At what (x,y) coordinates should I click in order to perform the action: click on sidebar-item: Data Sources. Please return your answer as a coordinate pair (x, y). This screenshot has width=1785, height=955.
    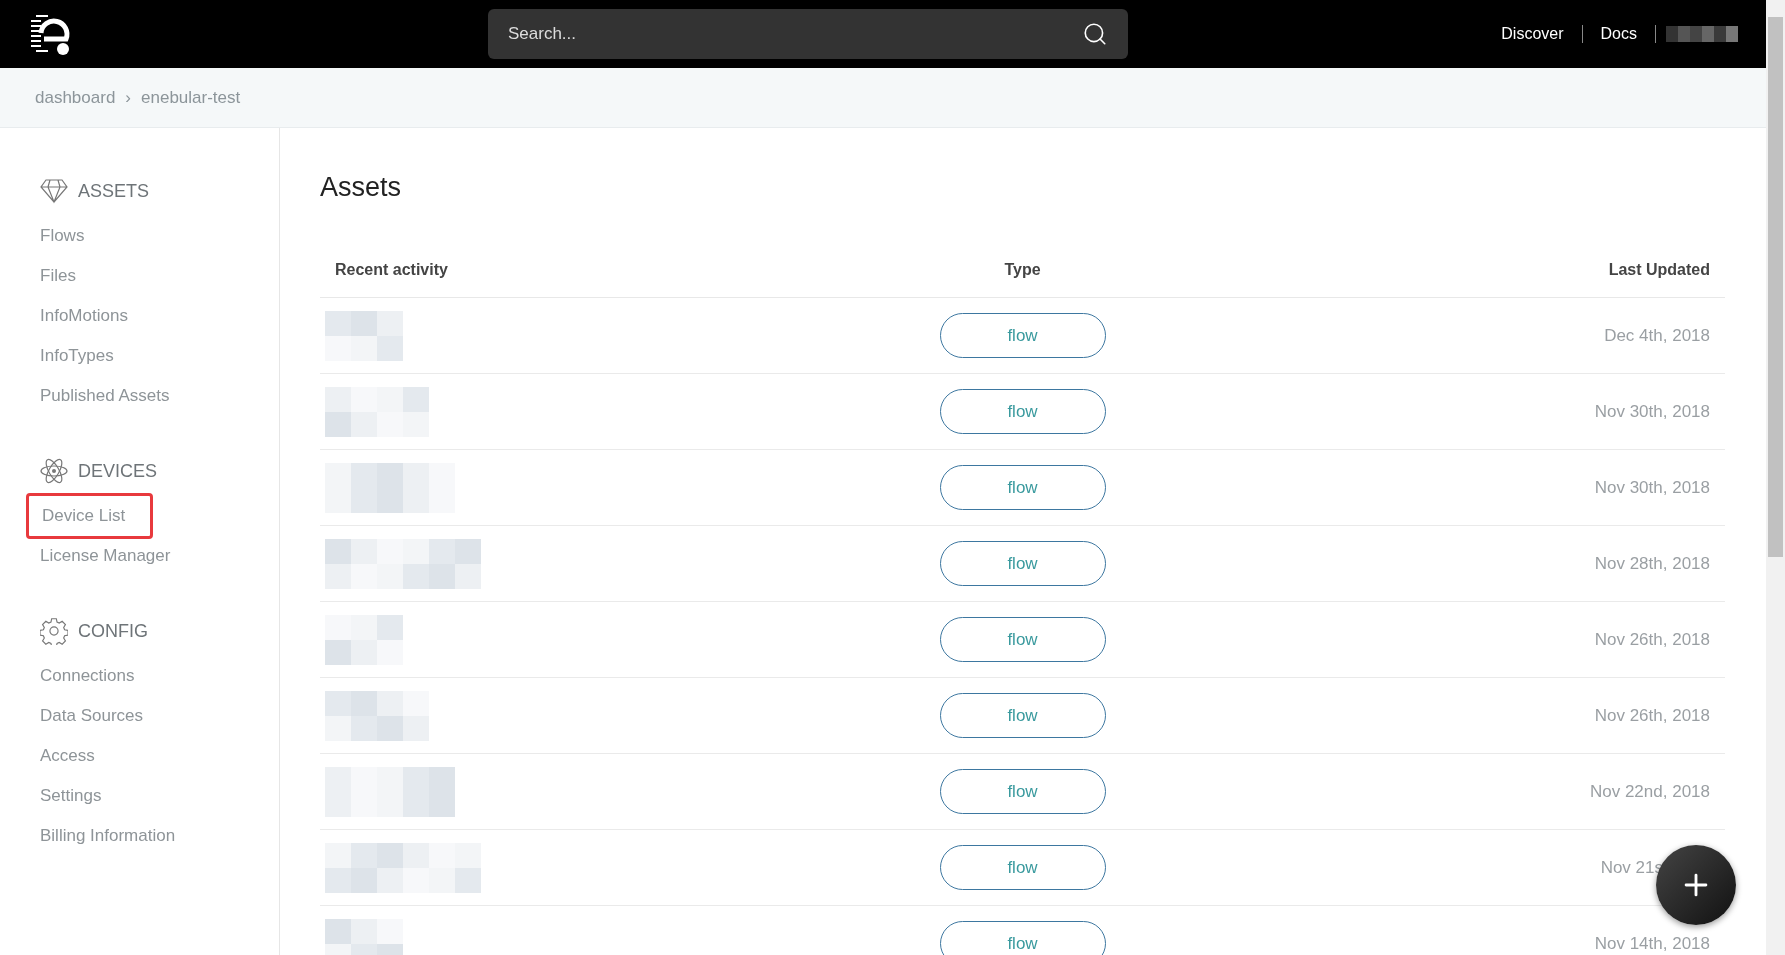
    Looking at the image, I should click on (91, 716).